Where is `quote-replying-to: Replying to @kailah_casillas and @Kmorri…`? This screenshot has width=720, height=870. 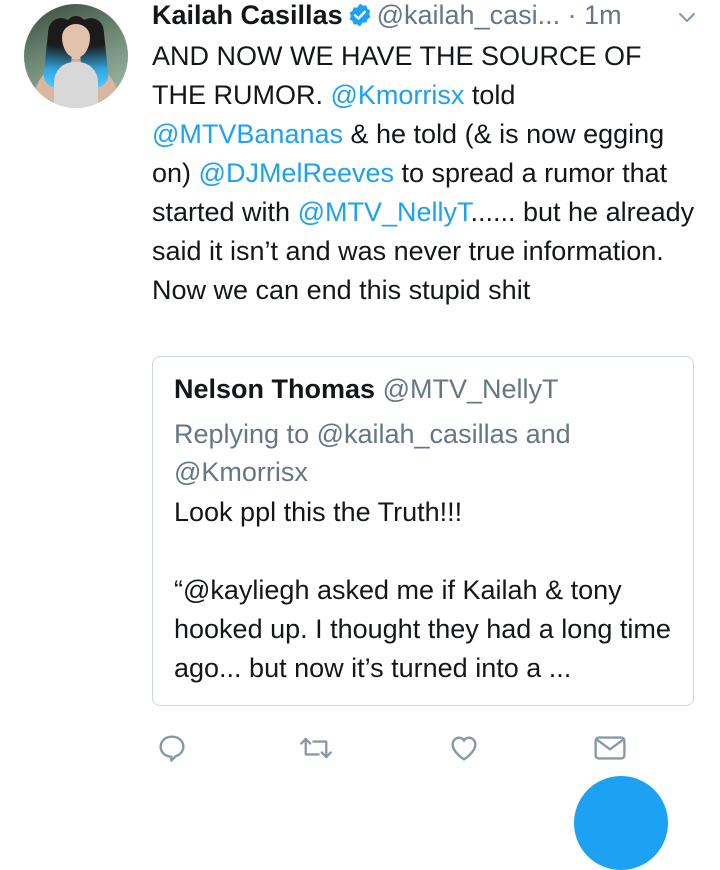
quote-replying-to: Replying to @kailah_casillas and @Kmorri… is located at coordinates (372, 453).